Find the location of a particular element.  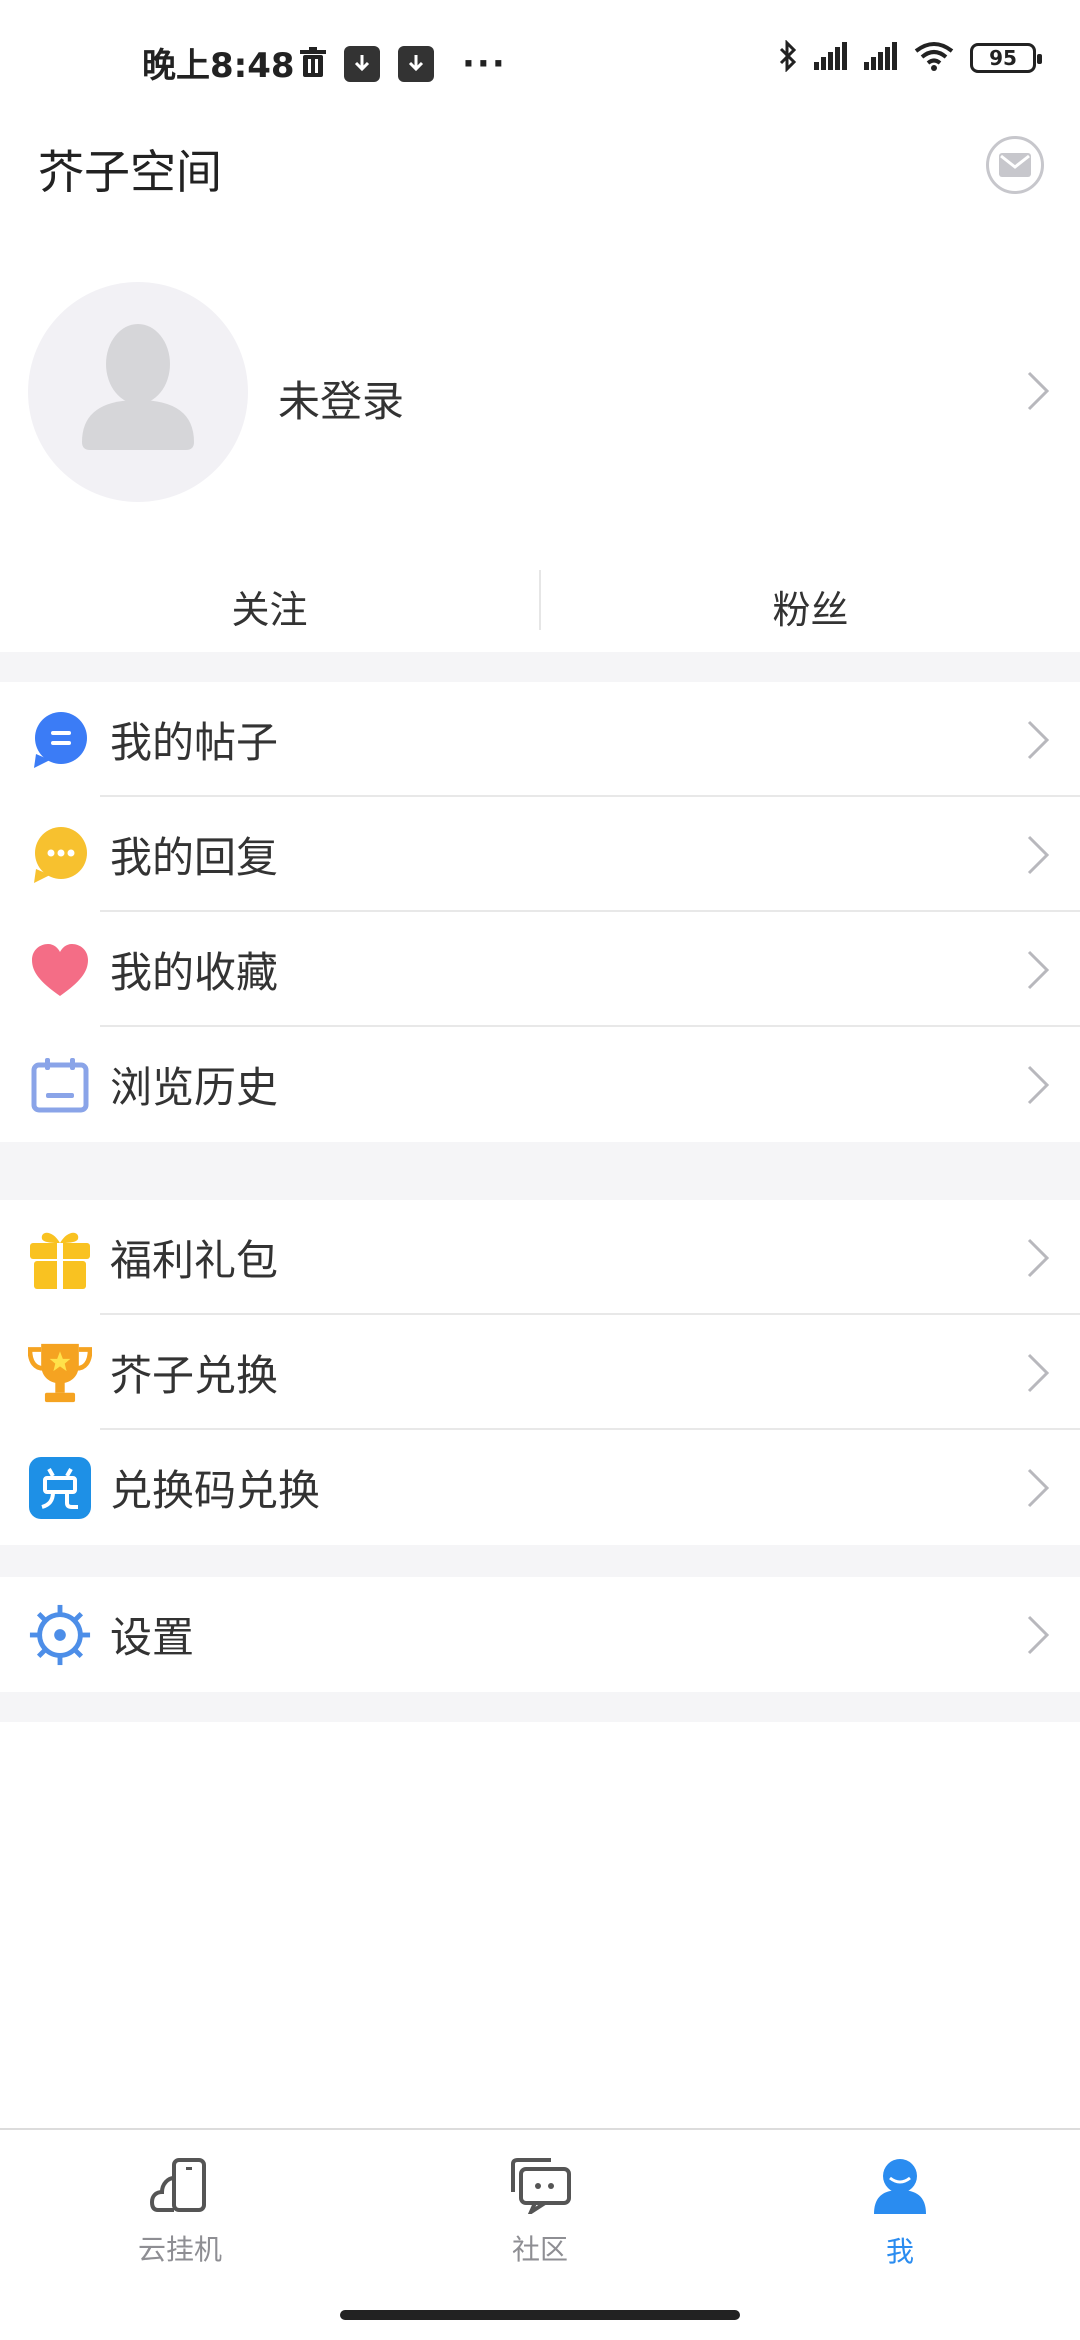

menu-item-label: 我的帖子 is located at coordinates (194, 742).